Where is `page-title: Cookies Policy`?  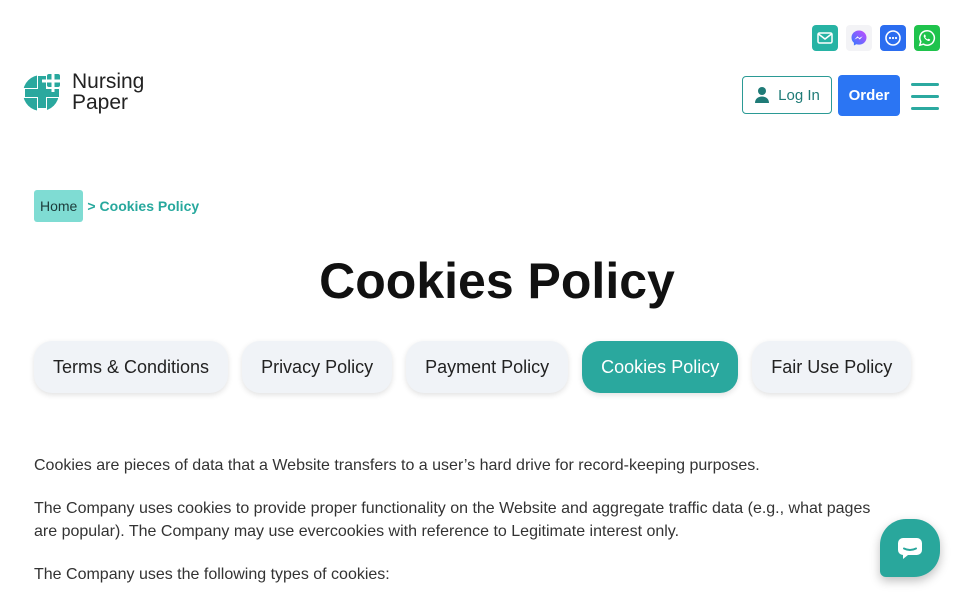 page-title: Cookies Policy is located at coordinates (497, 281).